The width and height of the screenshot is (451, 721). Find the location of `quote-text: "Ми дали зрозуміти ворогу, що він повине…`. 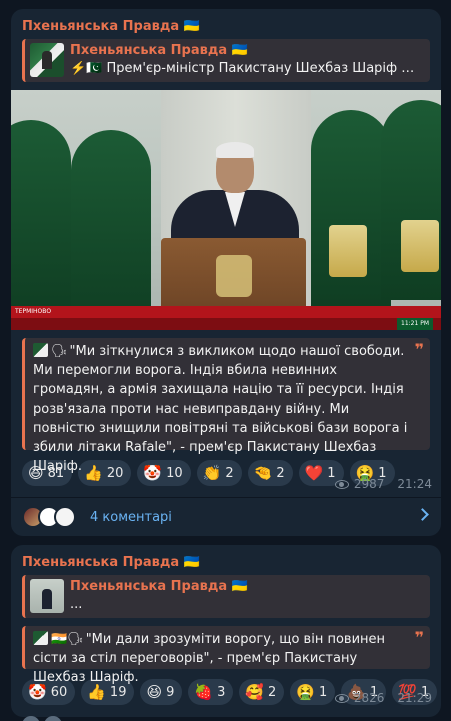

quote-text: "Ми дали зрозуміти ворогу, що він повине… is located at coordinates (209, 659).